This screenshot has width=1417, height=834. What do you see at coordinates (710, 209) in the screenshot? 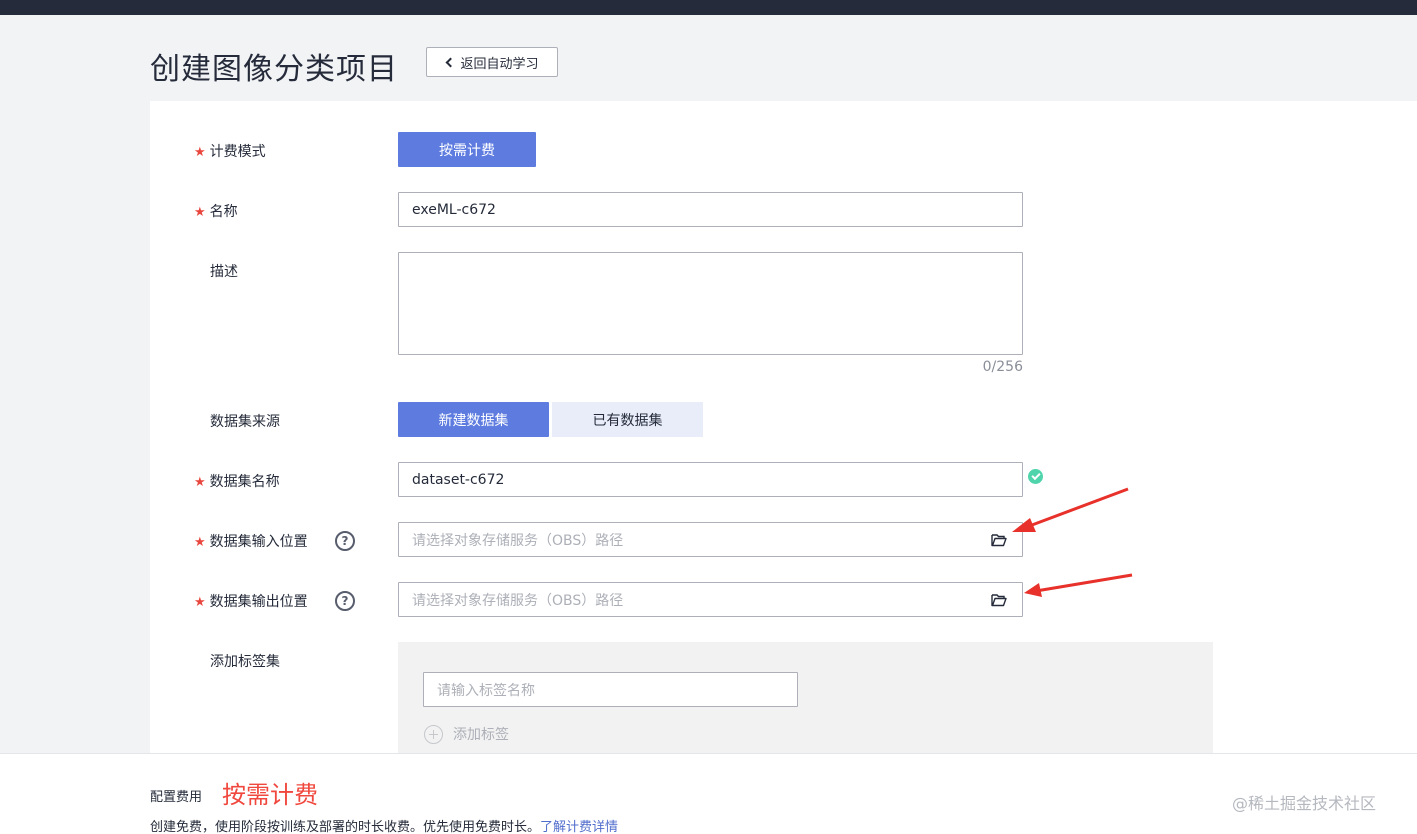
I see `name-input: exeML-c672` at bounding box center [710, 209].